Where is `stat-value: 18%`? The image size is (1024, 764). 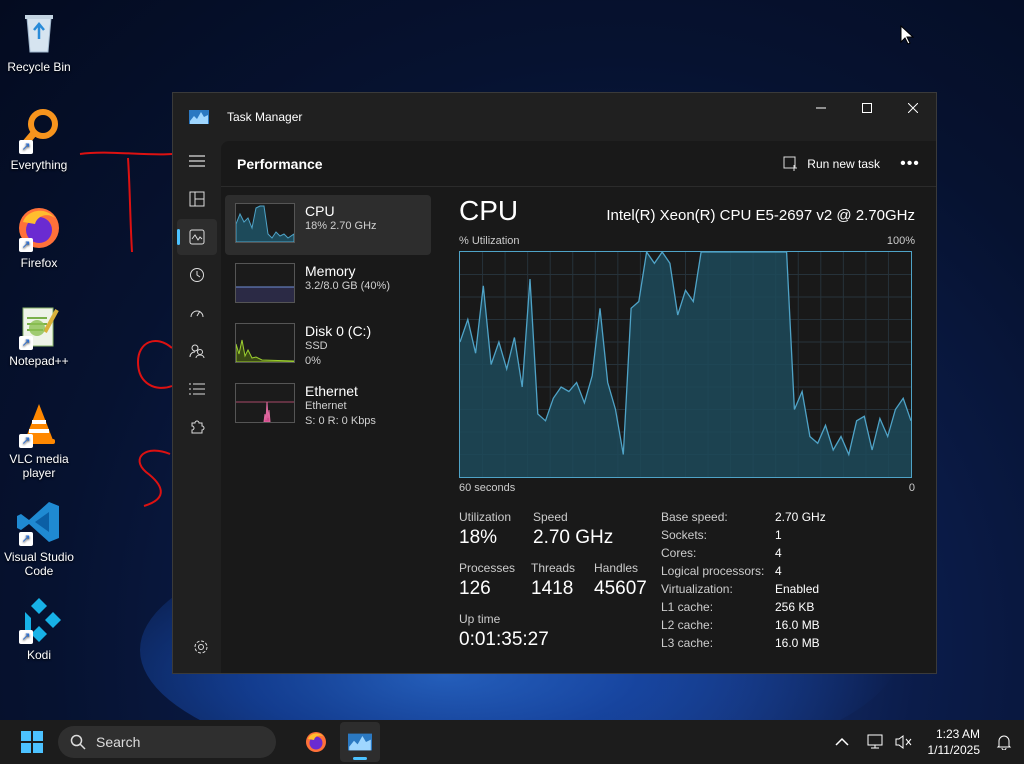
stat-value: 18% is located at coordinates (478, 537).